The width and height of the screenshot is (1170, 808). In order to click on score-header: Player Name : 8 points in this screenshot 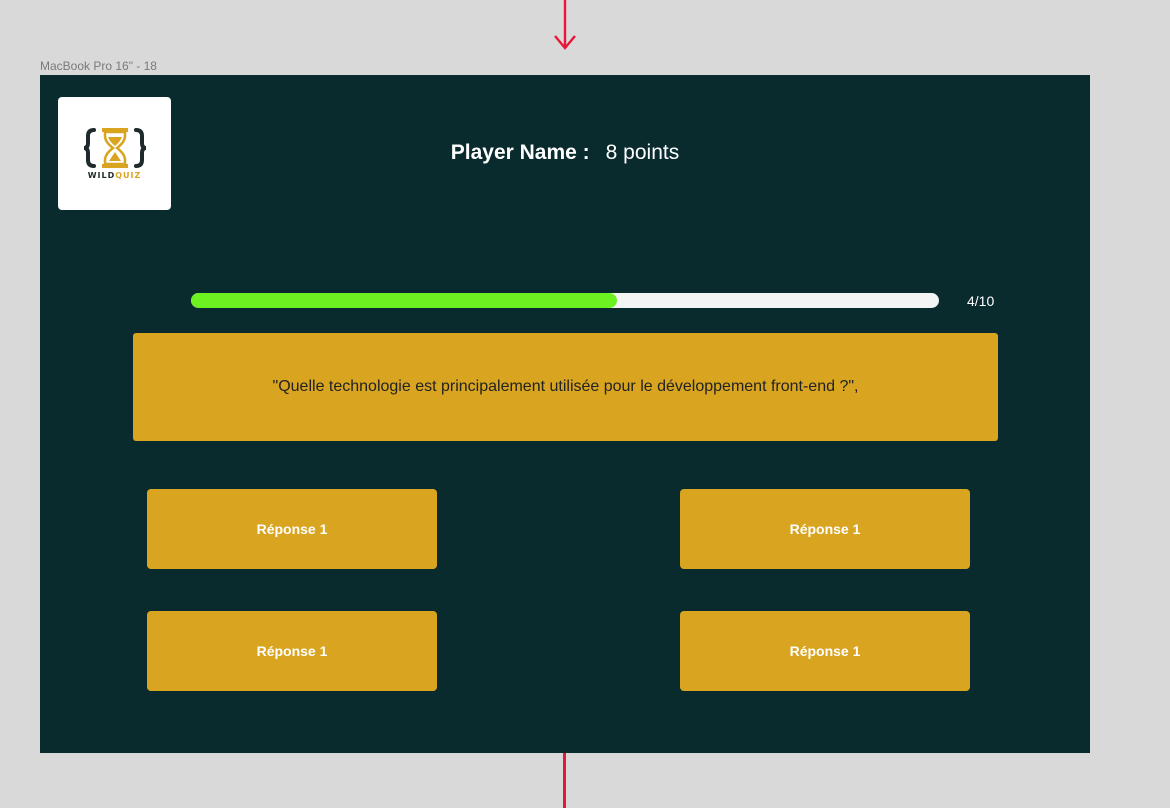, I will do `click(565, 153)`.